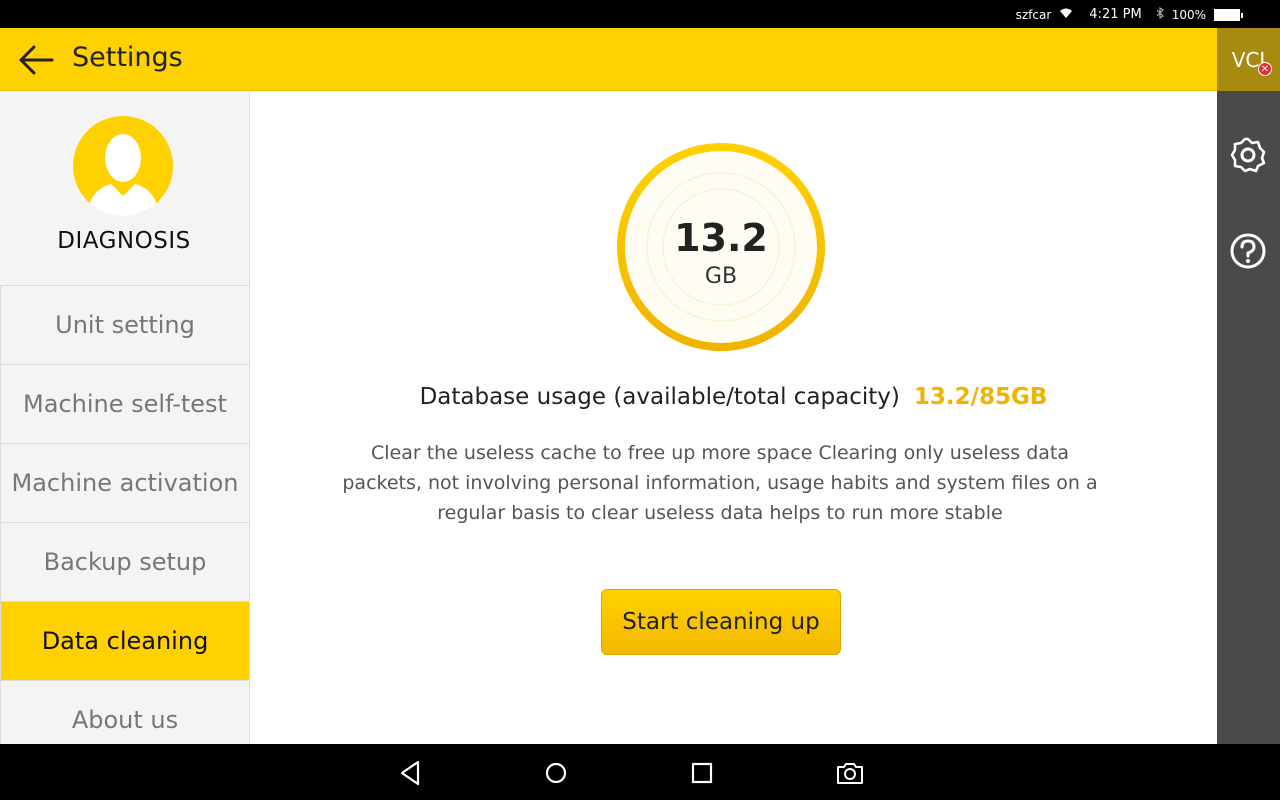 This screenshot has width=1280, height=800. What do you see at coordinates (125, 720) in the screenshot?
I see `sidebar-item-label: About us` at bounding box center [125, 720].